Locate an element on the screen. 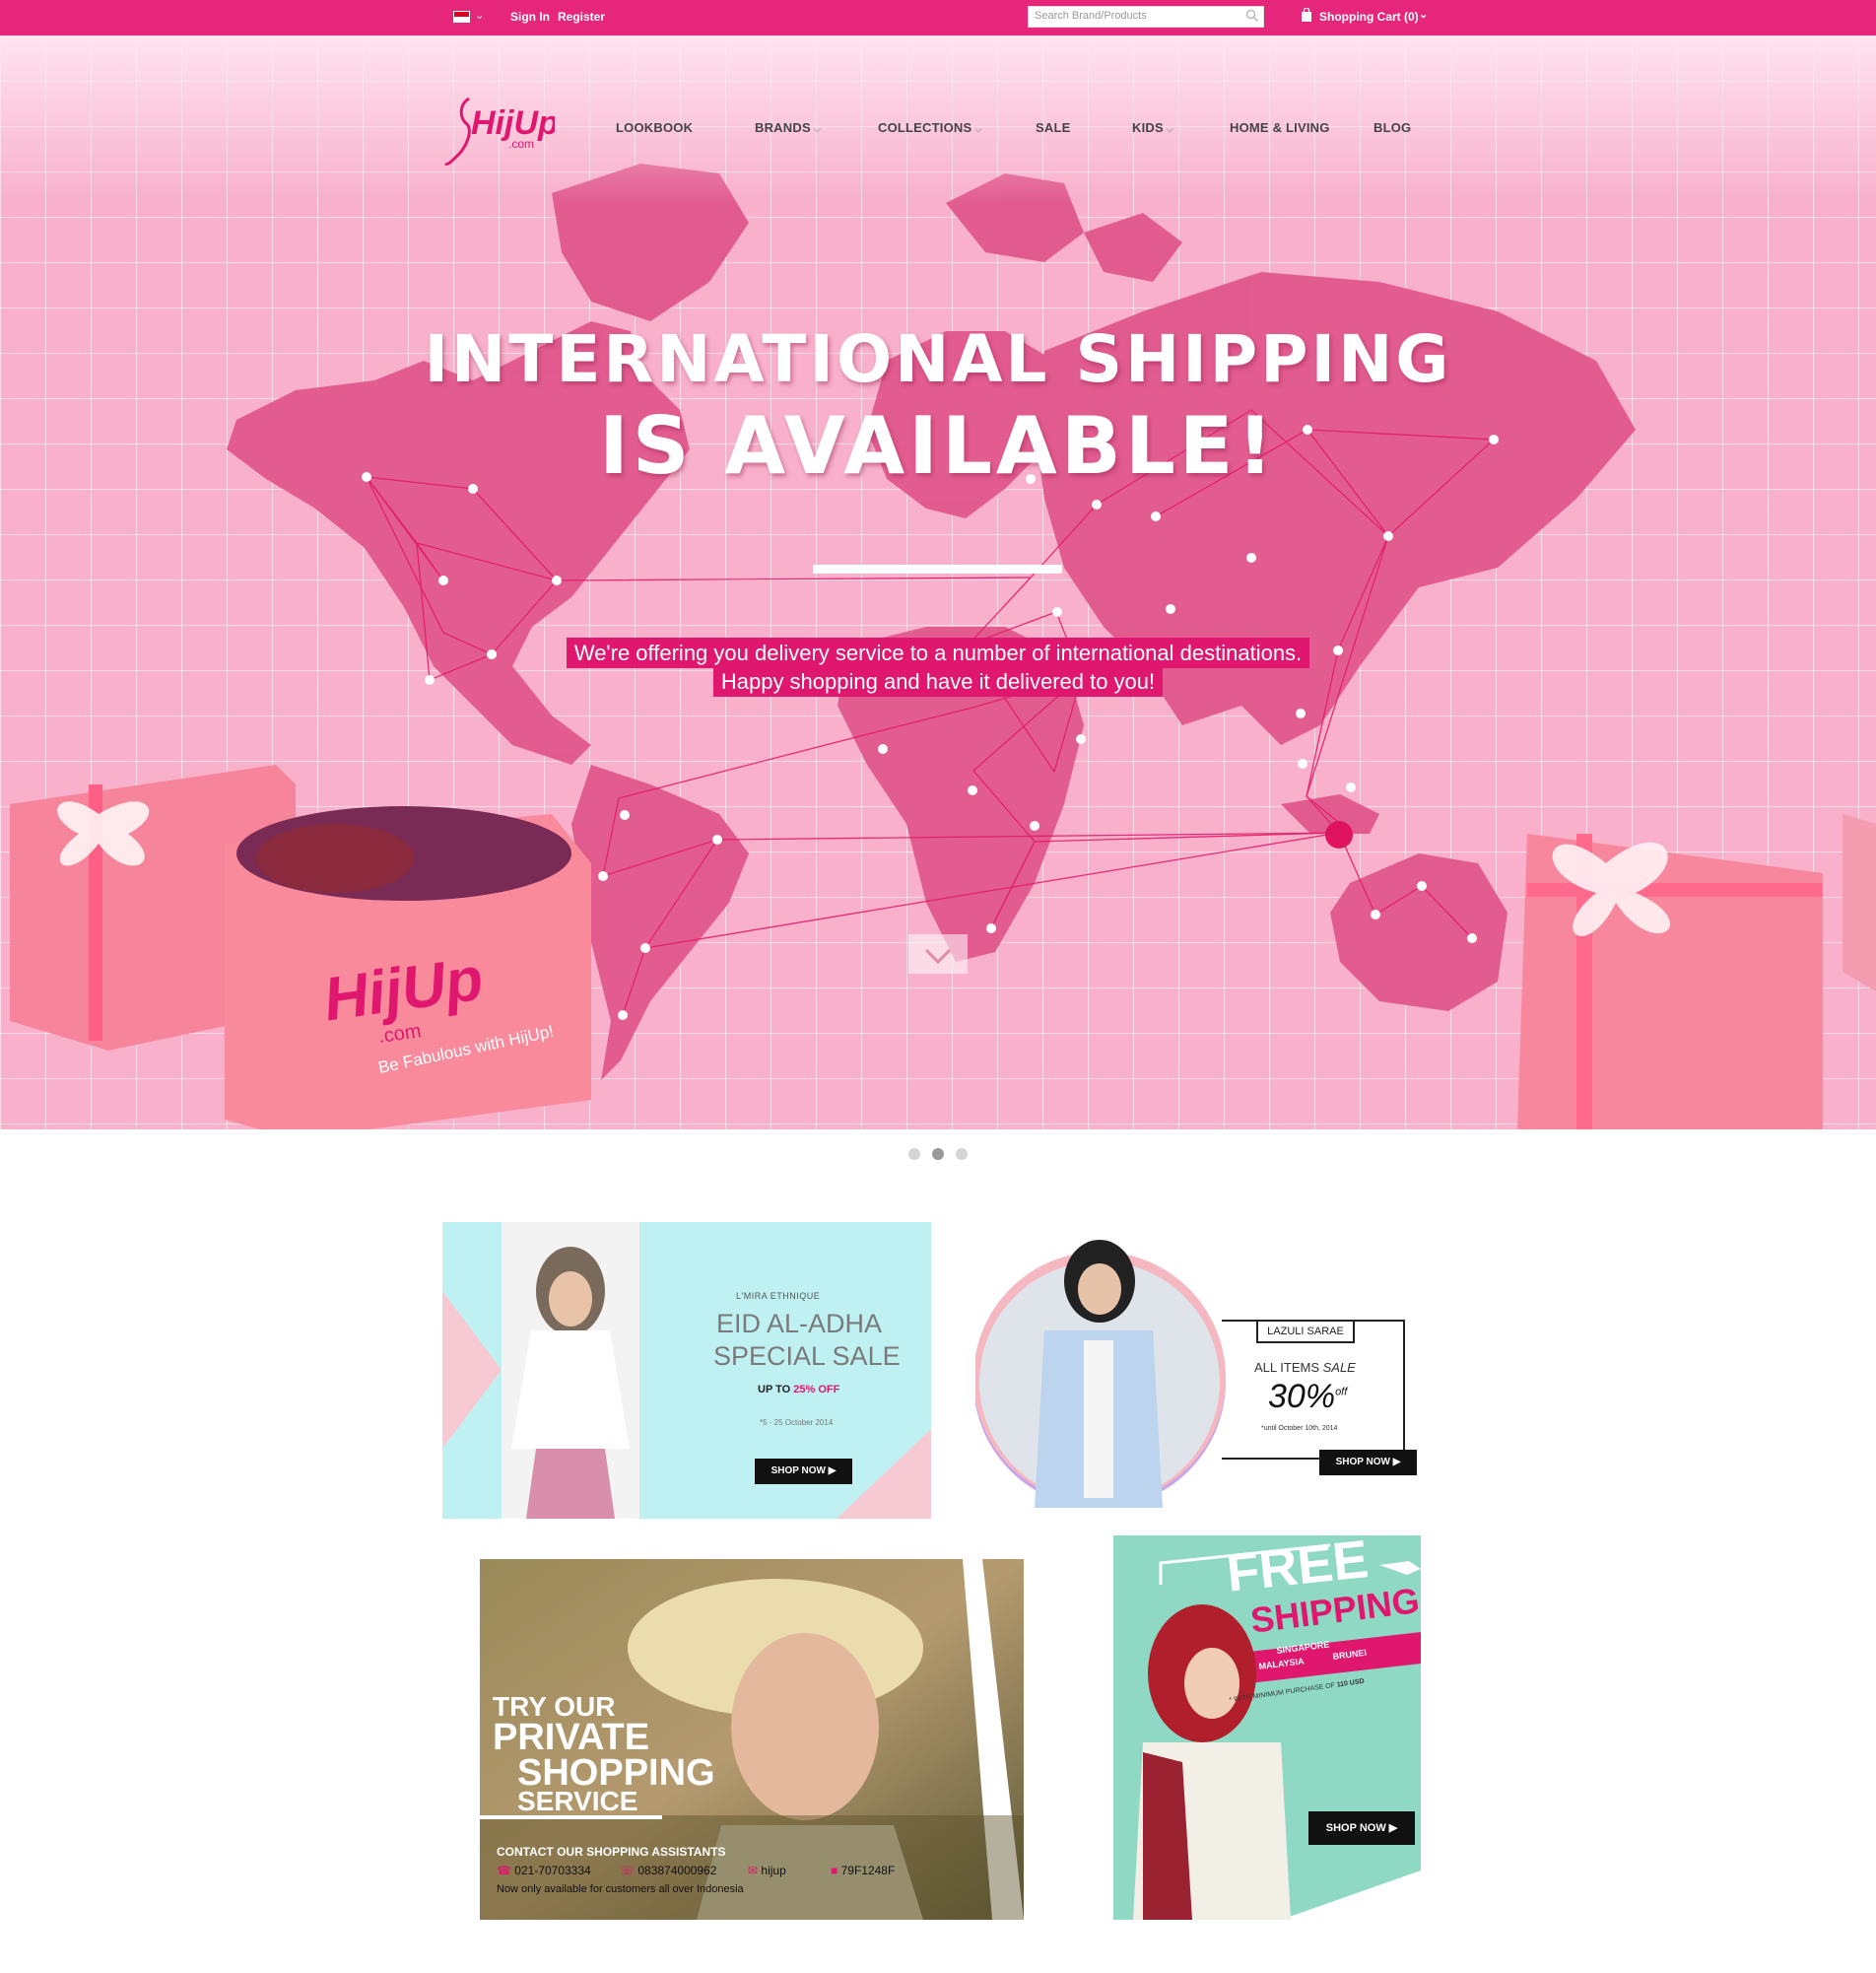 The width and height of the screenshot is (1876, 1973). bbm-icon: ■ is located at coordinates (835, 1870).